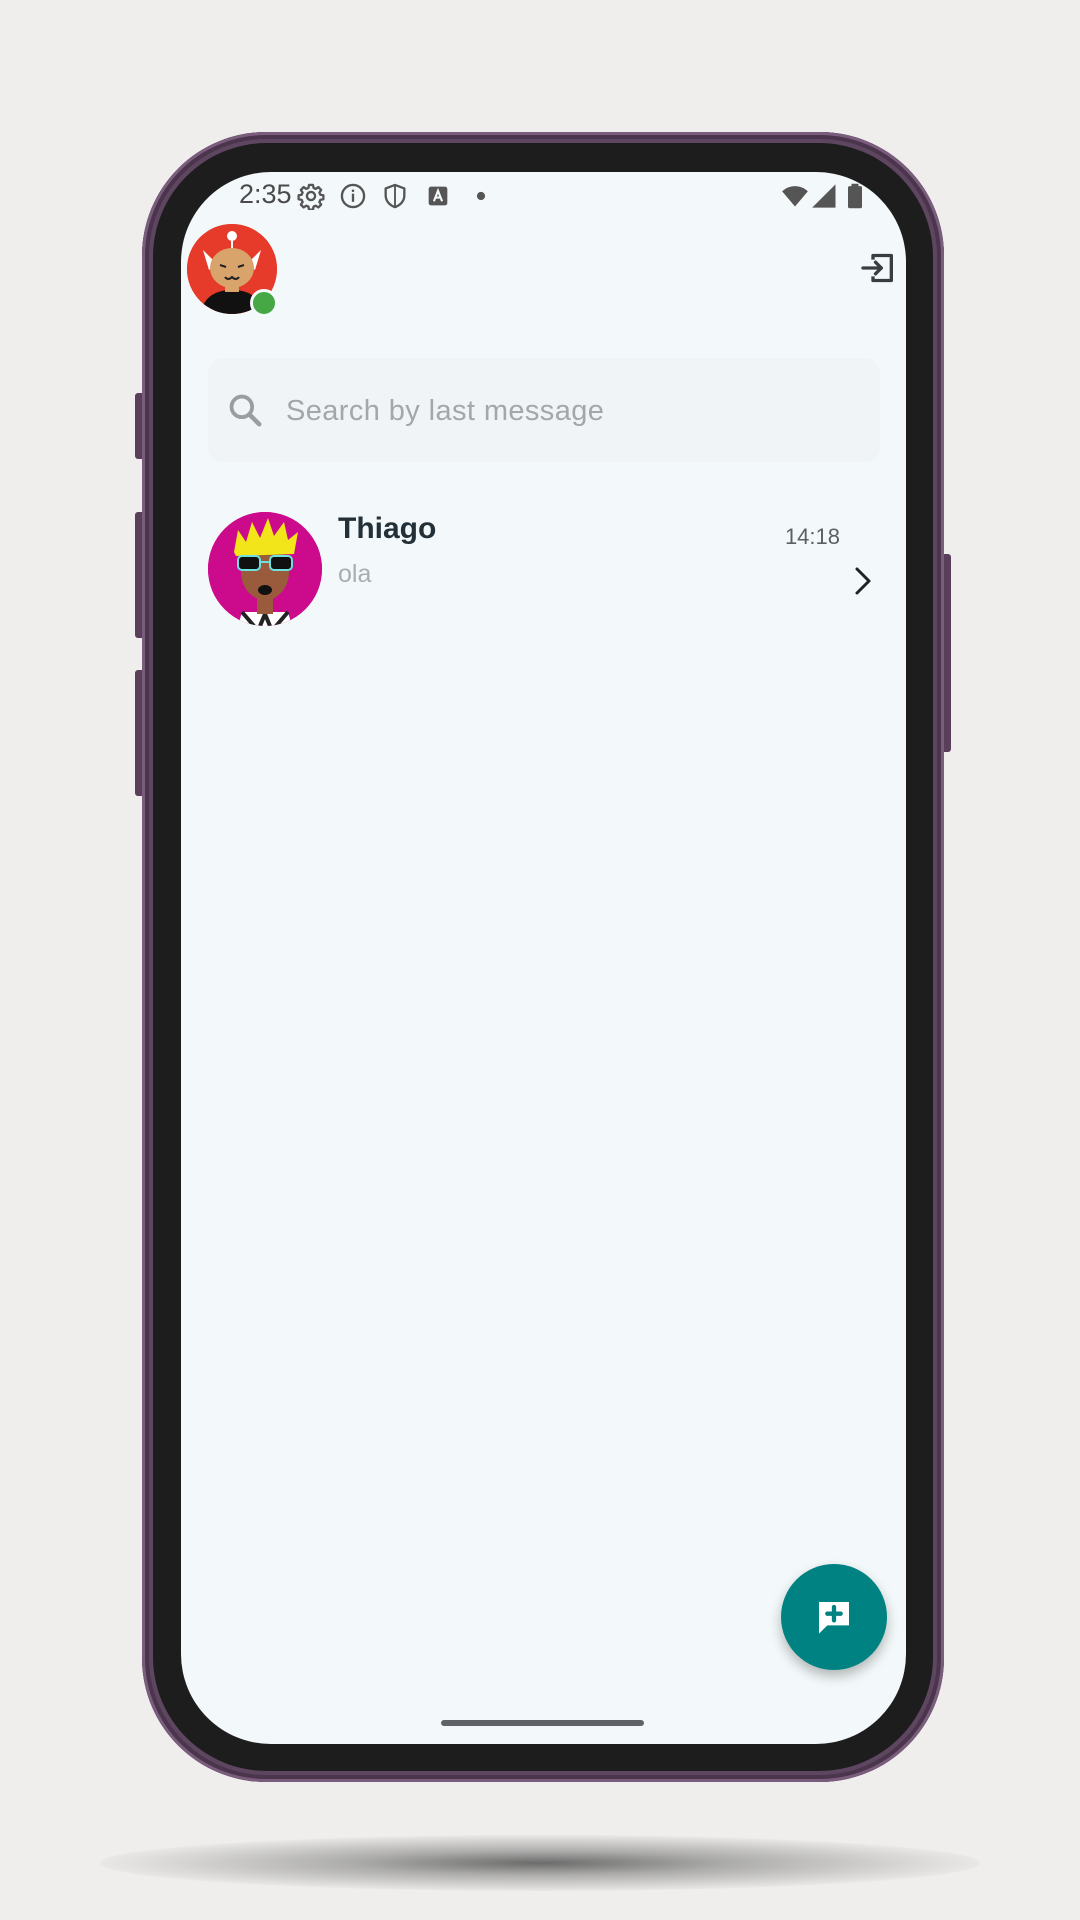 This screenshot has height=1920, width=1080. Describe the element at coordinates (395, 196) in the screenshot. I see `shield-icon` at that location.